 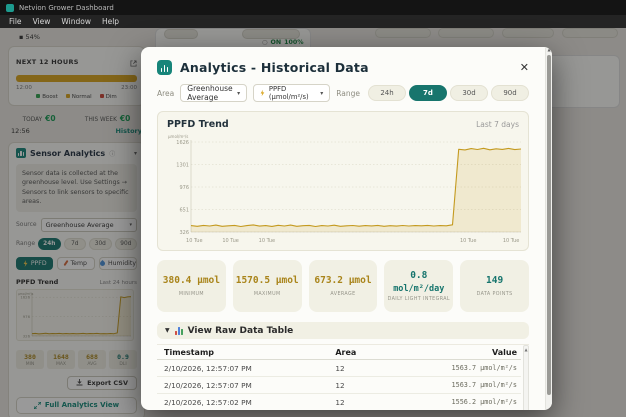 I want to click on svg-text: μmol/m²/s, so click(x=178, y=136).